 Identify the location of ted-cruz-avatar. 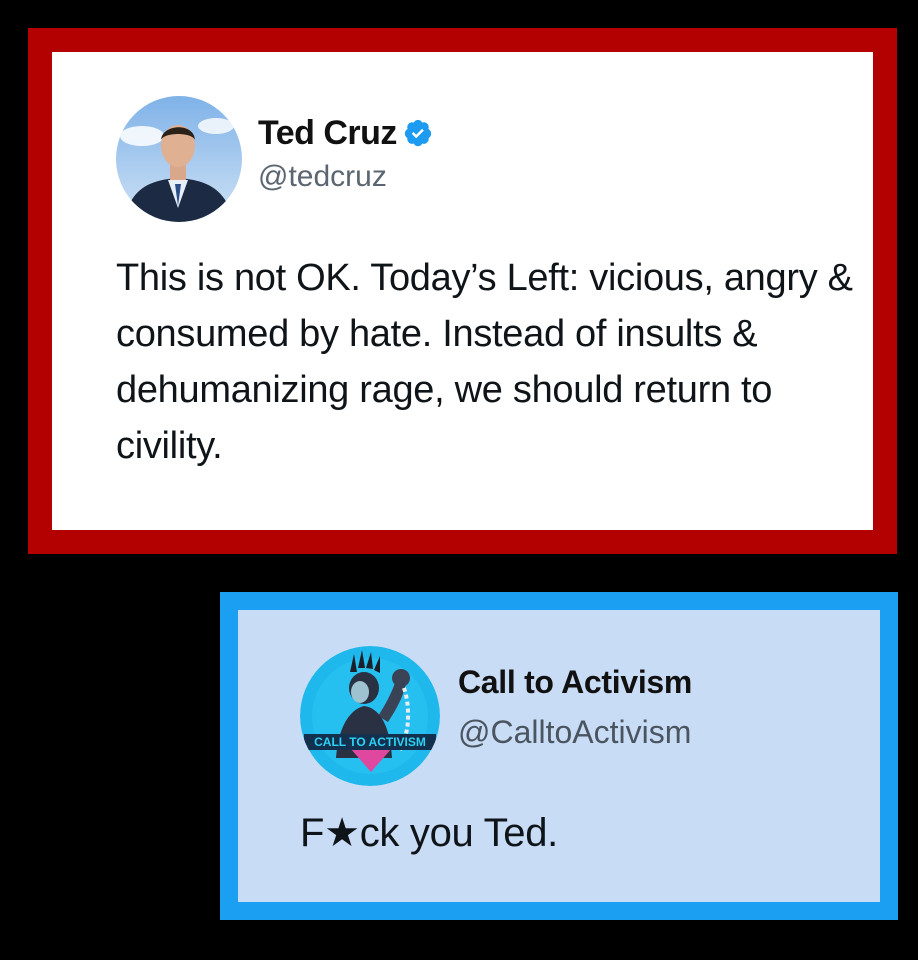
(179, 159).